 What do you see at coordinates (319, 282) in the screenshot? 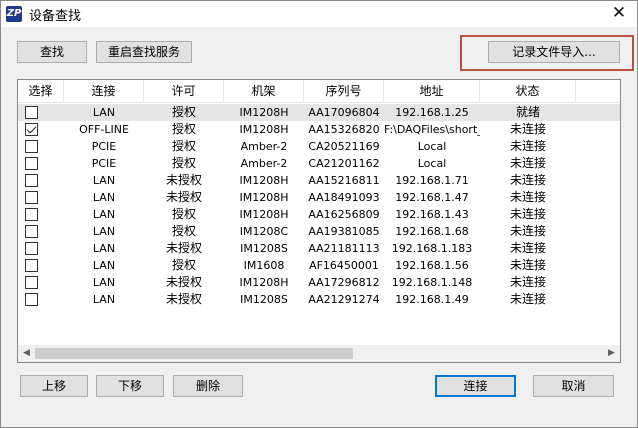
I see `table-row: LAN 未授权 IM1208H AA17296812 192.168.1.148 未连接` at bounding box center [319, 282].